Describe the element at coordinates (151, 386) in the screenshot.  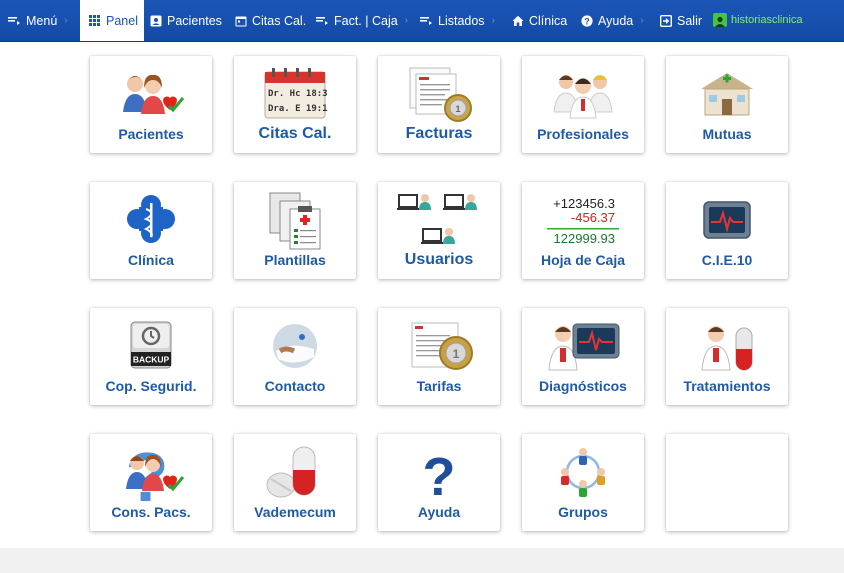
I see `tile-cop-segurid-label: Cop. Segurid.` at that location.